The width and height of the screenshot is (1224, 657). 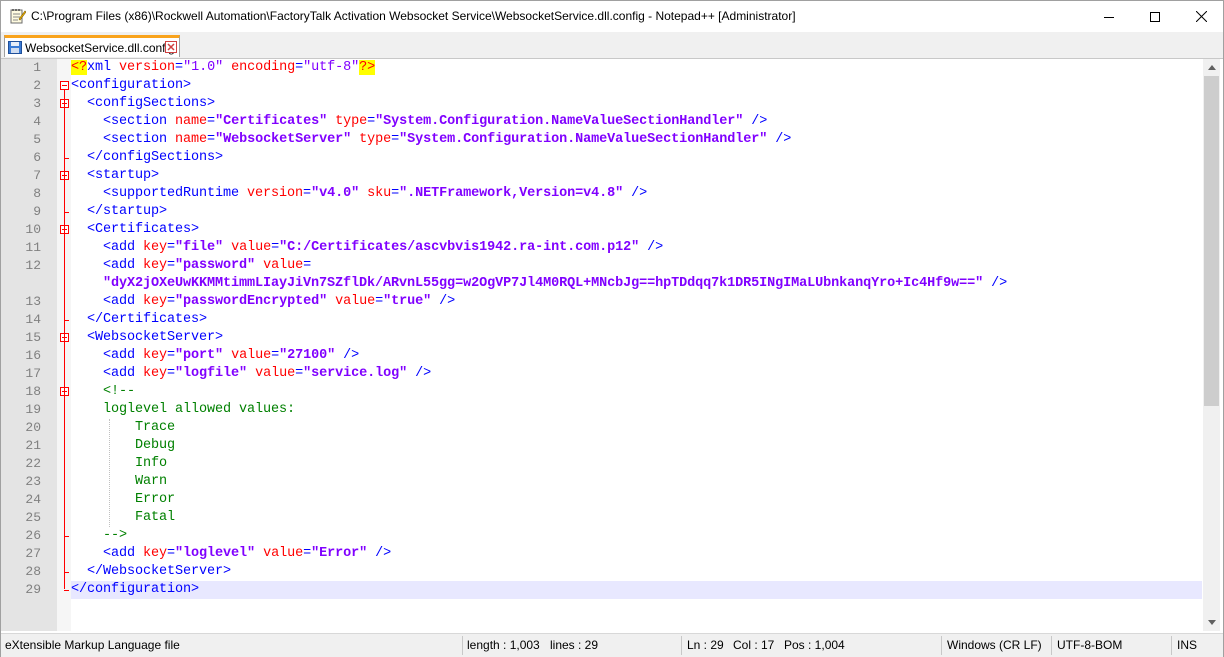 What do you see at coordinates (123, 446) in the screenshot?
I see `code-line: Debug` at bounding box center [123, 446].